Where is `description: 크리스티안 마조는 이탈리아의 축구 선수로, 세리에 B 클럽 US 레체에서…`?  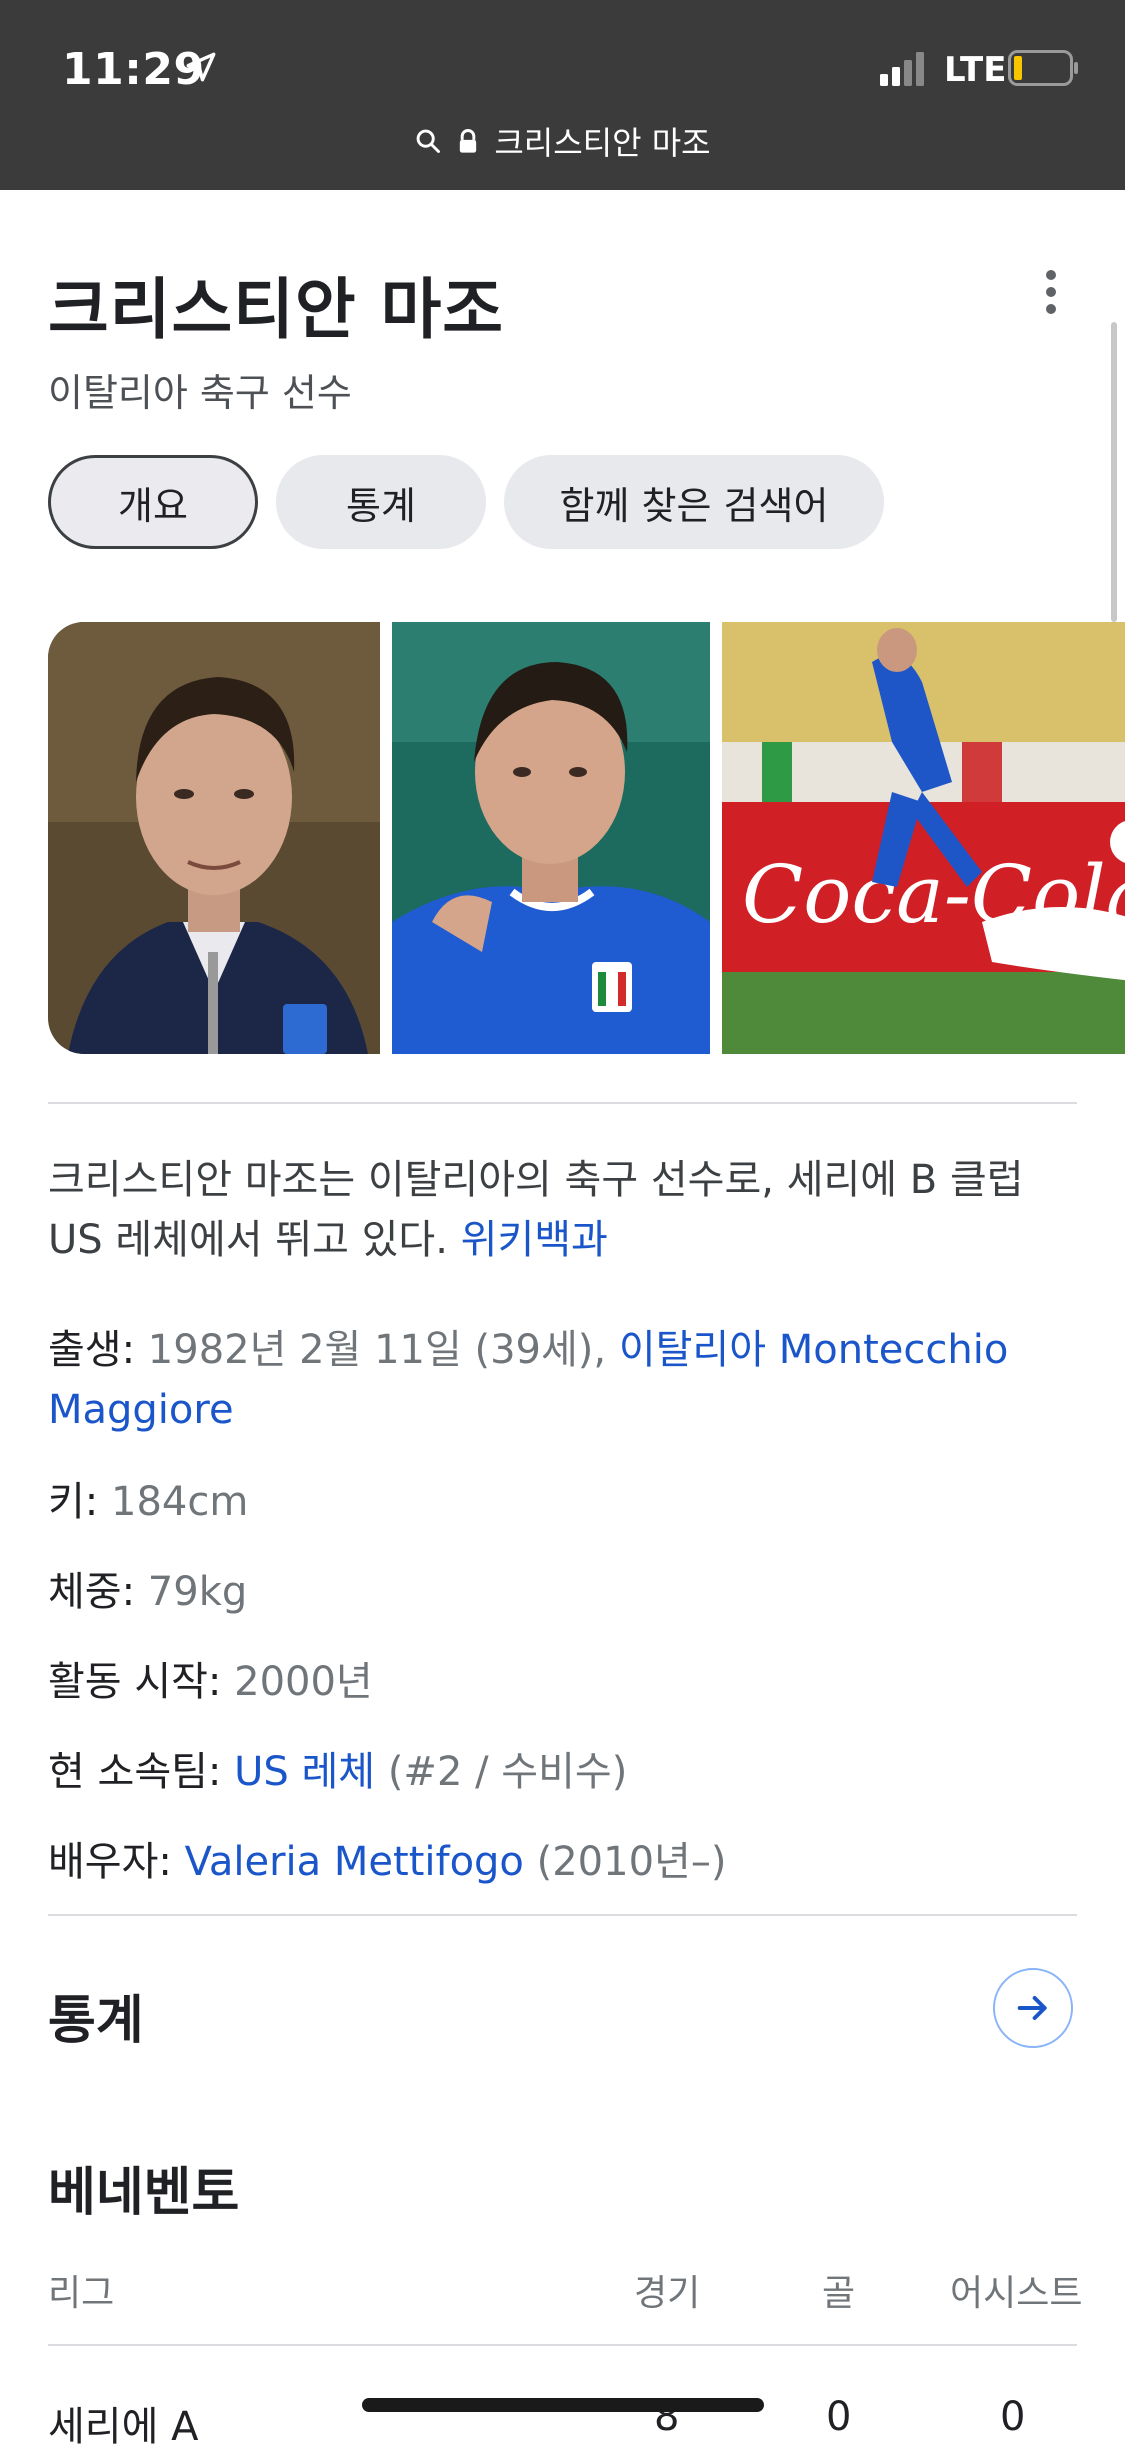
description: 크리스티안 마조는 이탈리아의 축구 선수로, 세리에 B 클럽 US 레체에서… is located at coordinates (568, 1210).